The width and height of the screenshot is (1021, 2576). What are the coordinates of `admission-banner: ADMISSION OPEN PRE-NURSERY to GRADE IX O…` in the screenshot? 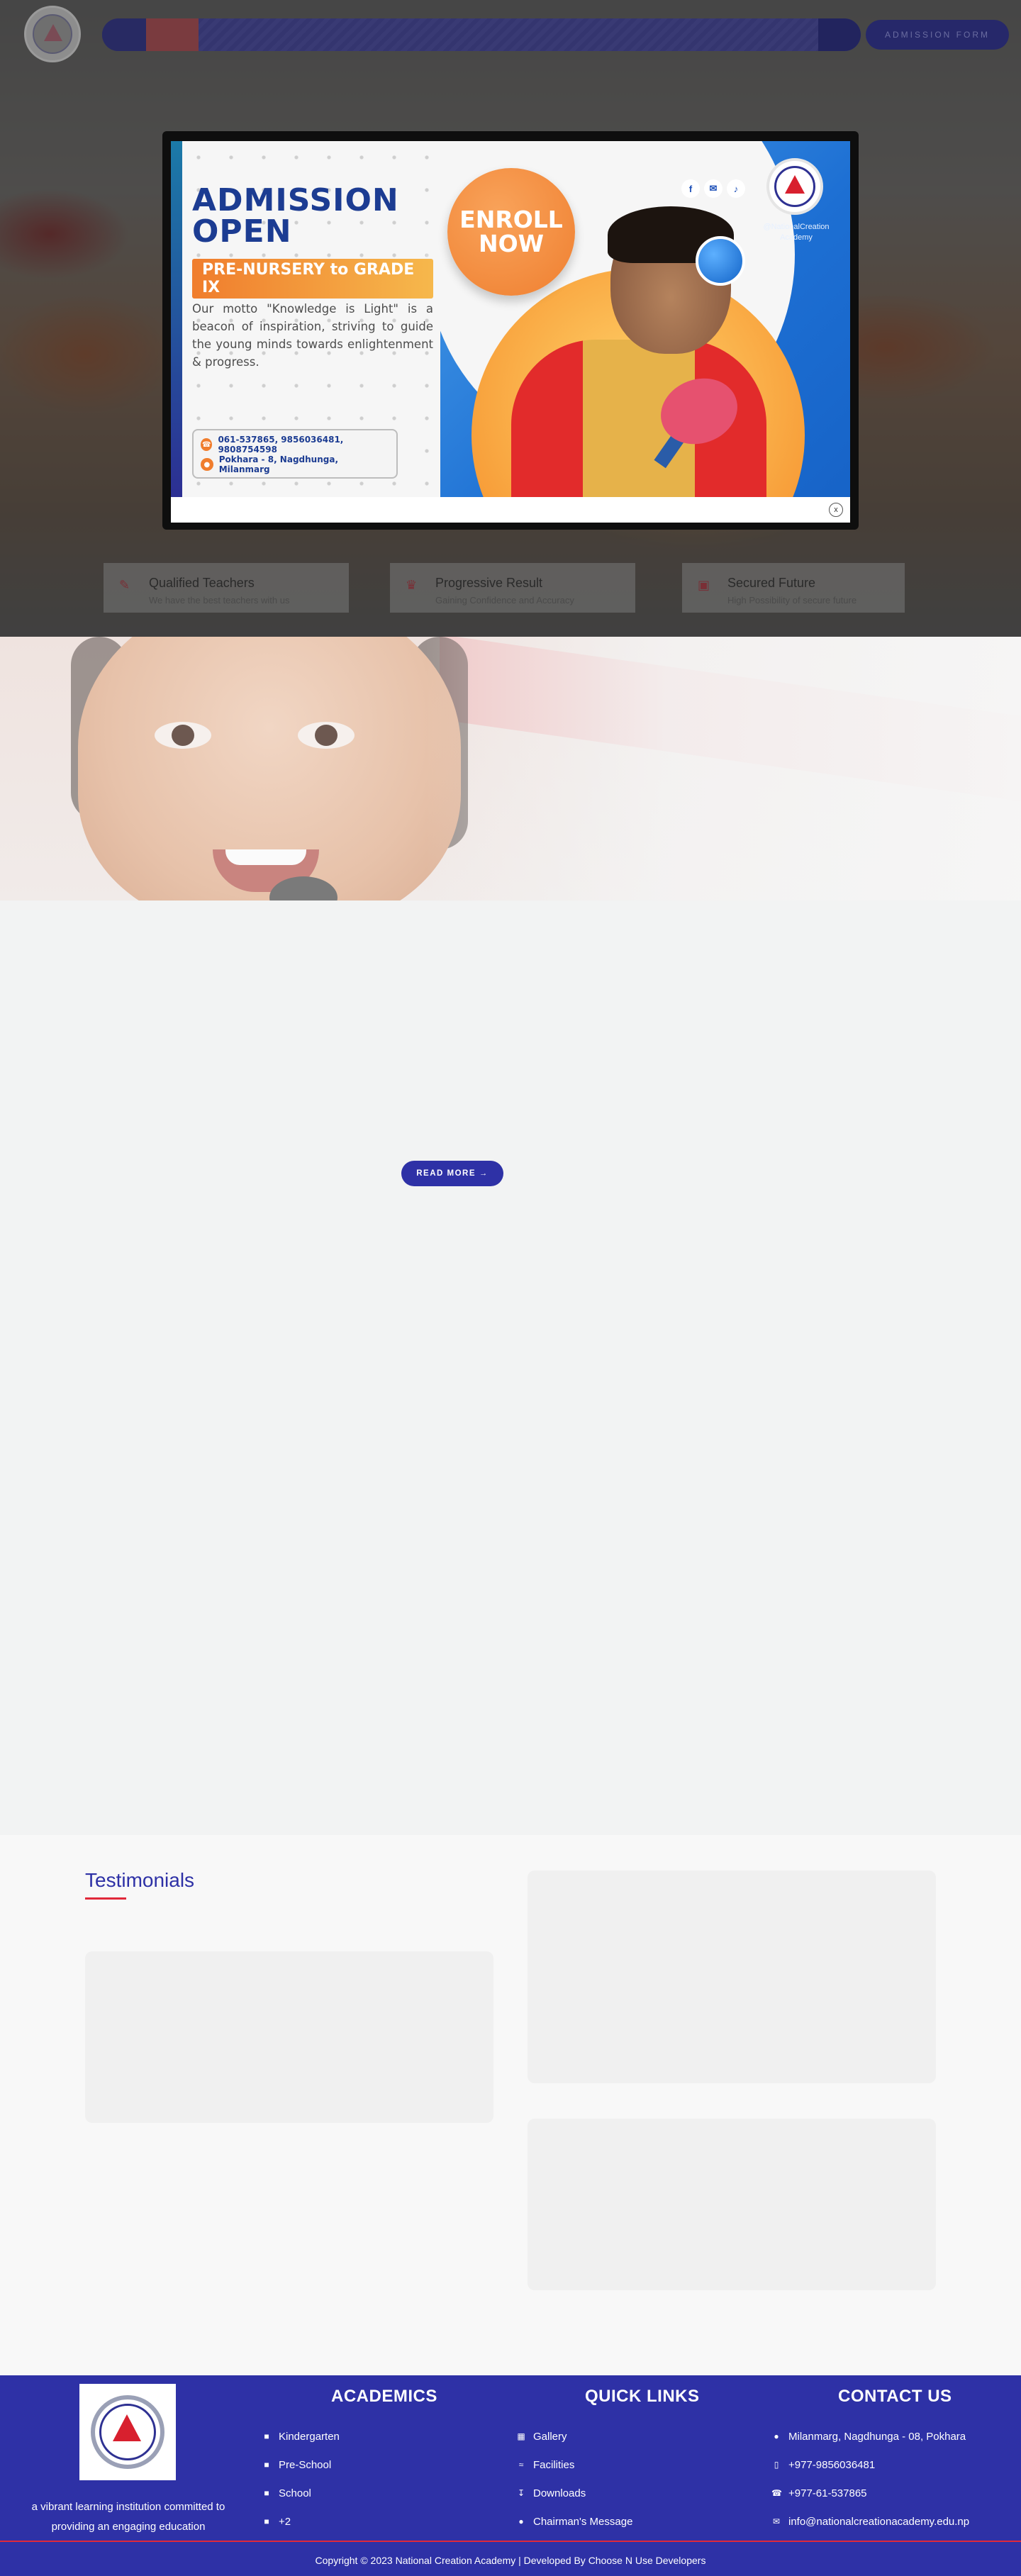 It's located at (510, 319).